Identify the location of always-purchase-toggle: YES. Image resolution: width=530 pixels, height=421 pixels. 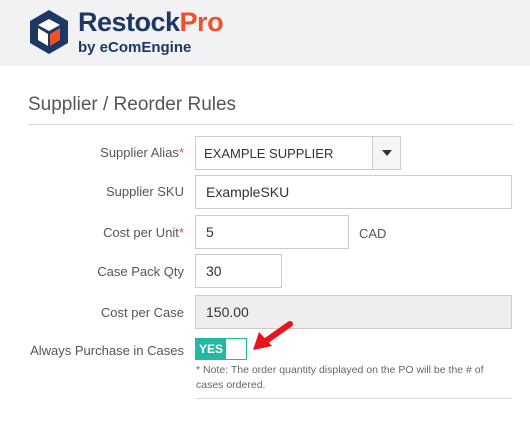
(221, 349).